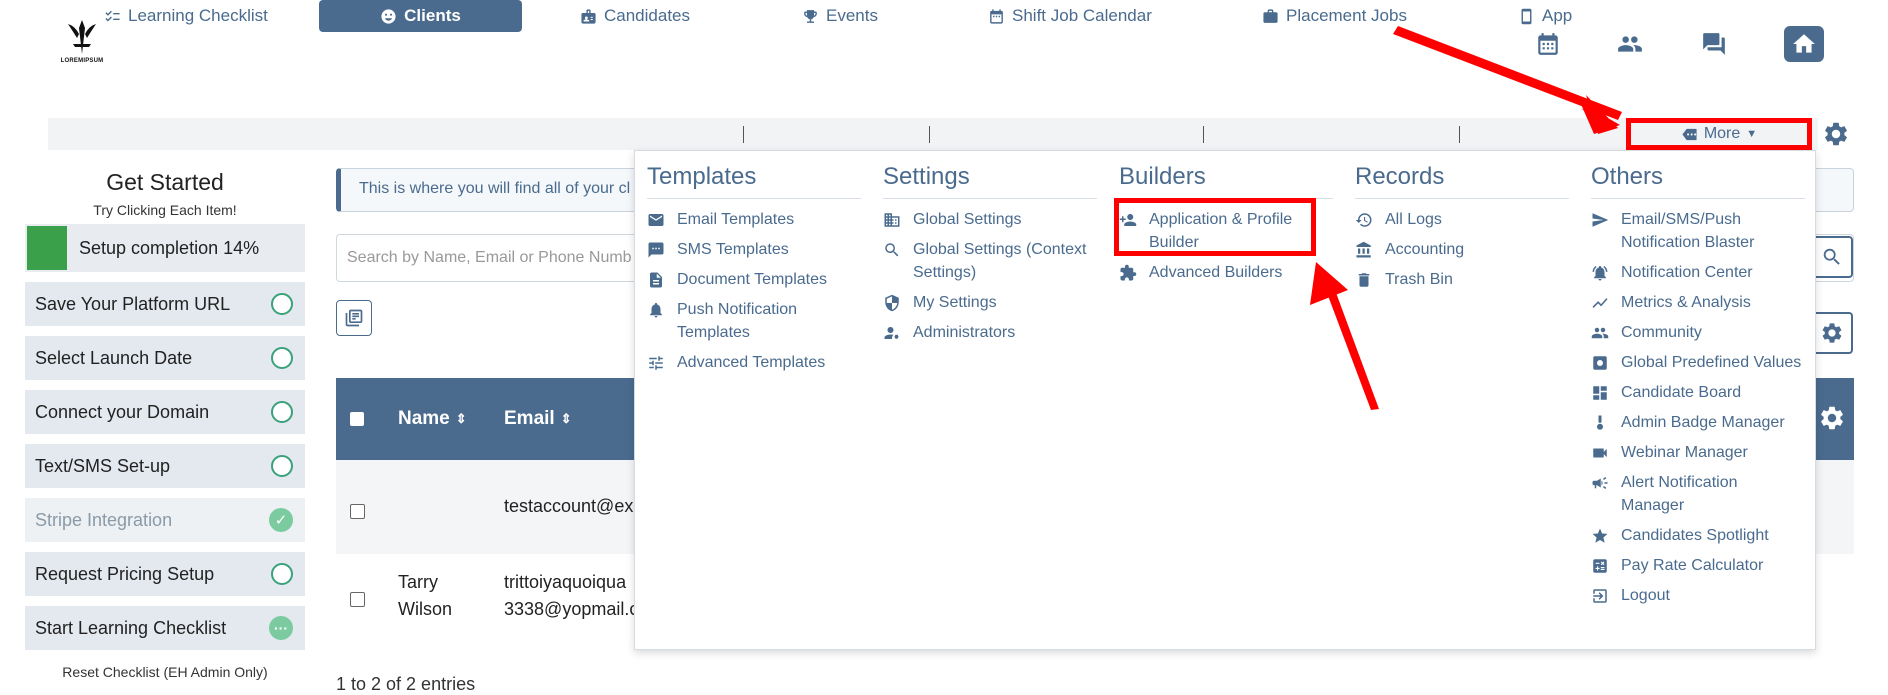 The height and width of the screenshot is (695, 1888). Describe the element at coordinates (165, 574) in the screenshot. I see `checklist-item: Request Pricing Setup` at that location.